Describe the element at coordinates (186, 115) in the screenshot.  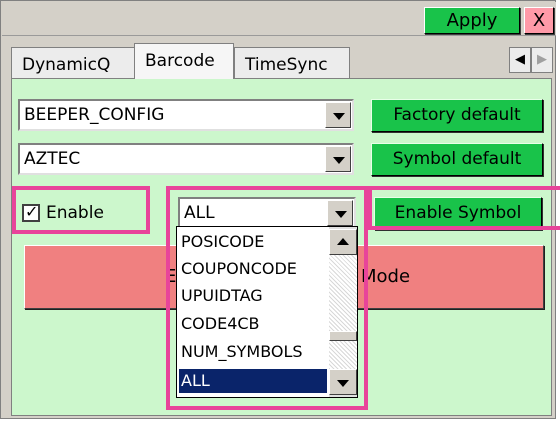
I see `config-select: BEEPER_CONFIG` at that location.